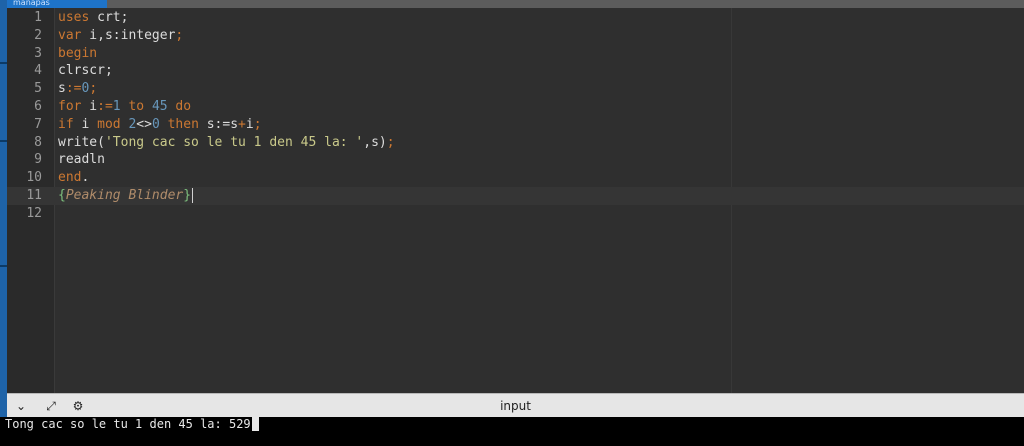 This screenshot has width=1024, height=446. What do you see at coordinates (57, 4) in the screenshot?
I see `tab-file: manapas` at bounding box center [57, 4].